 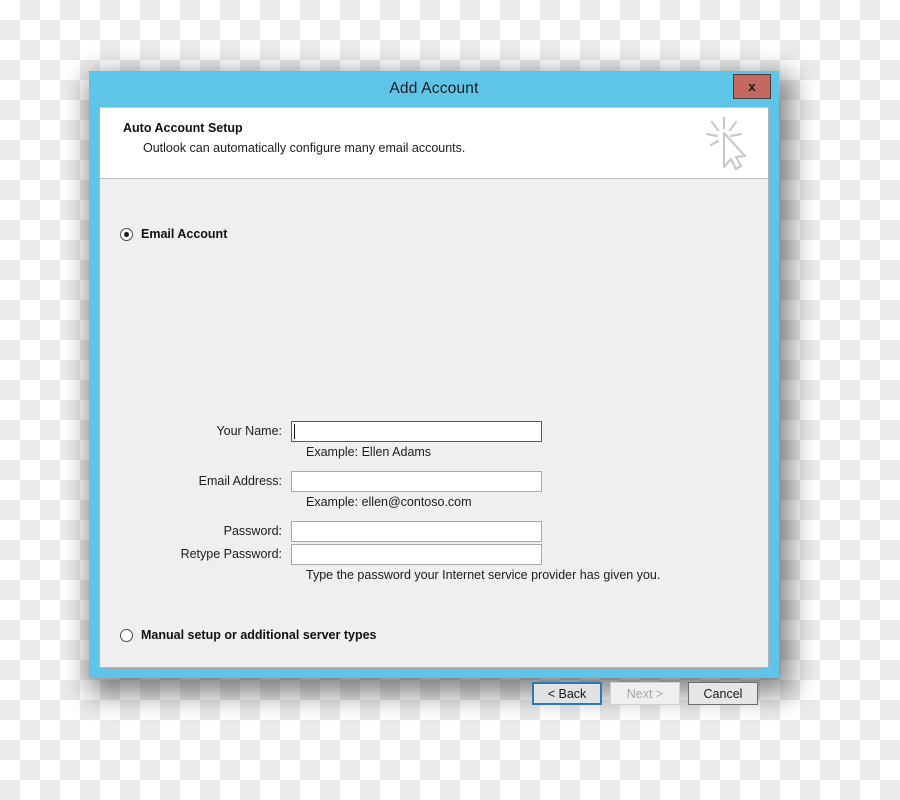 I want to click on radio-manual-setup: Manual setup or additional server types, so click(x=248, y=635).